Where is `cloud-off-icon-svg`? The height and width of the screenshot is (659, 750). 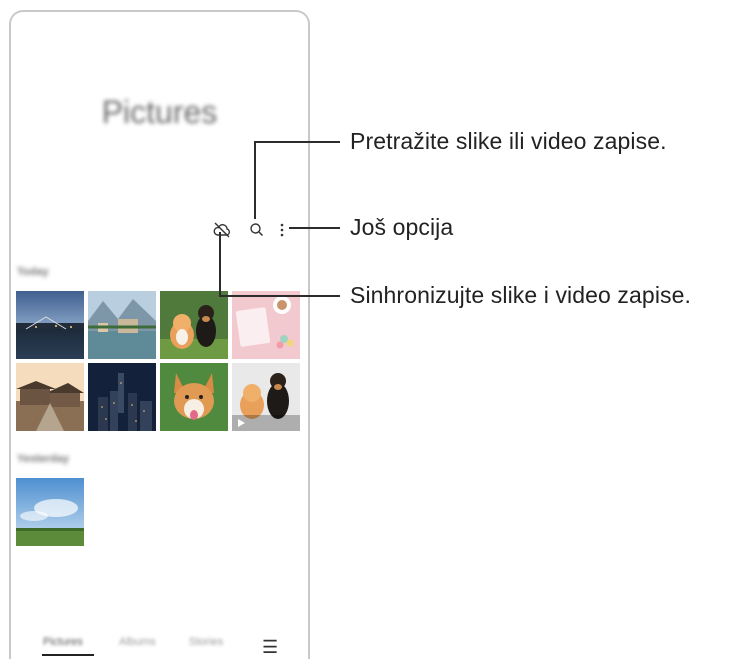
cloud-off-icon-svg is located at coordinates (222, 230).